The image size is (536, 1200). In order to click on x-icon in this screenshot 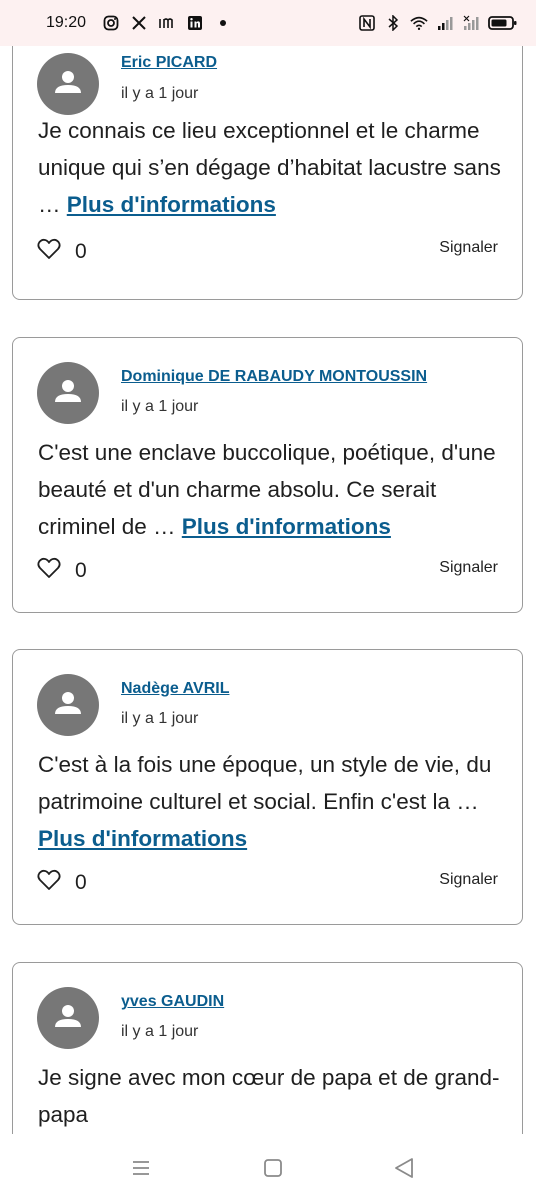, I will do `click(139, 23)`.